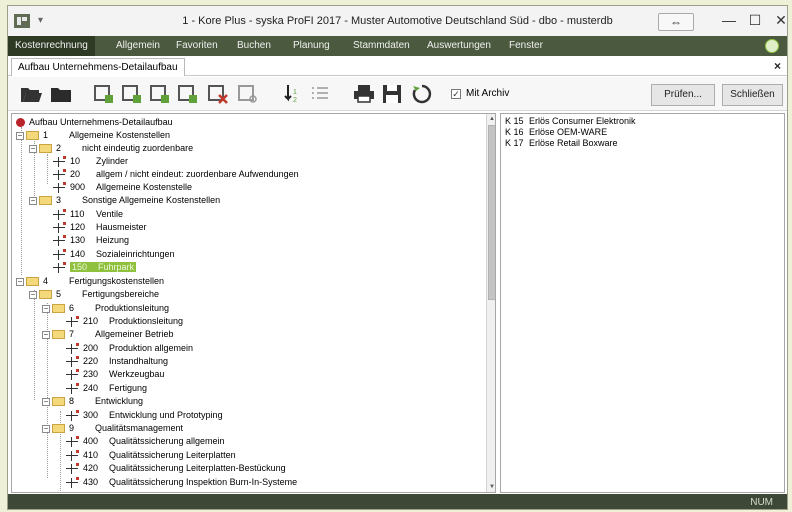  What do you see at coordinates (59, 294) in the screenshot?
I see `tree-node-code: 5` at bounding box center [59, 294].